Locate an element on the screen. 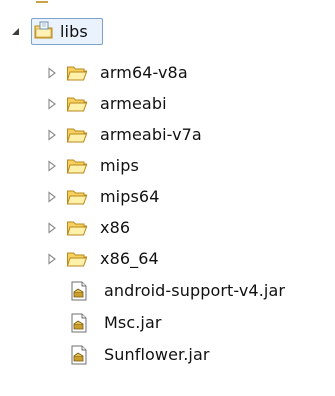  tree-node-label: armeabi-v7a is located at coordinates (151, 134).